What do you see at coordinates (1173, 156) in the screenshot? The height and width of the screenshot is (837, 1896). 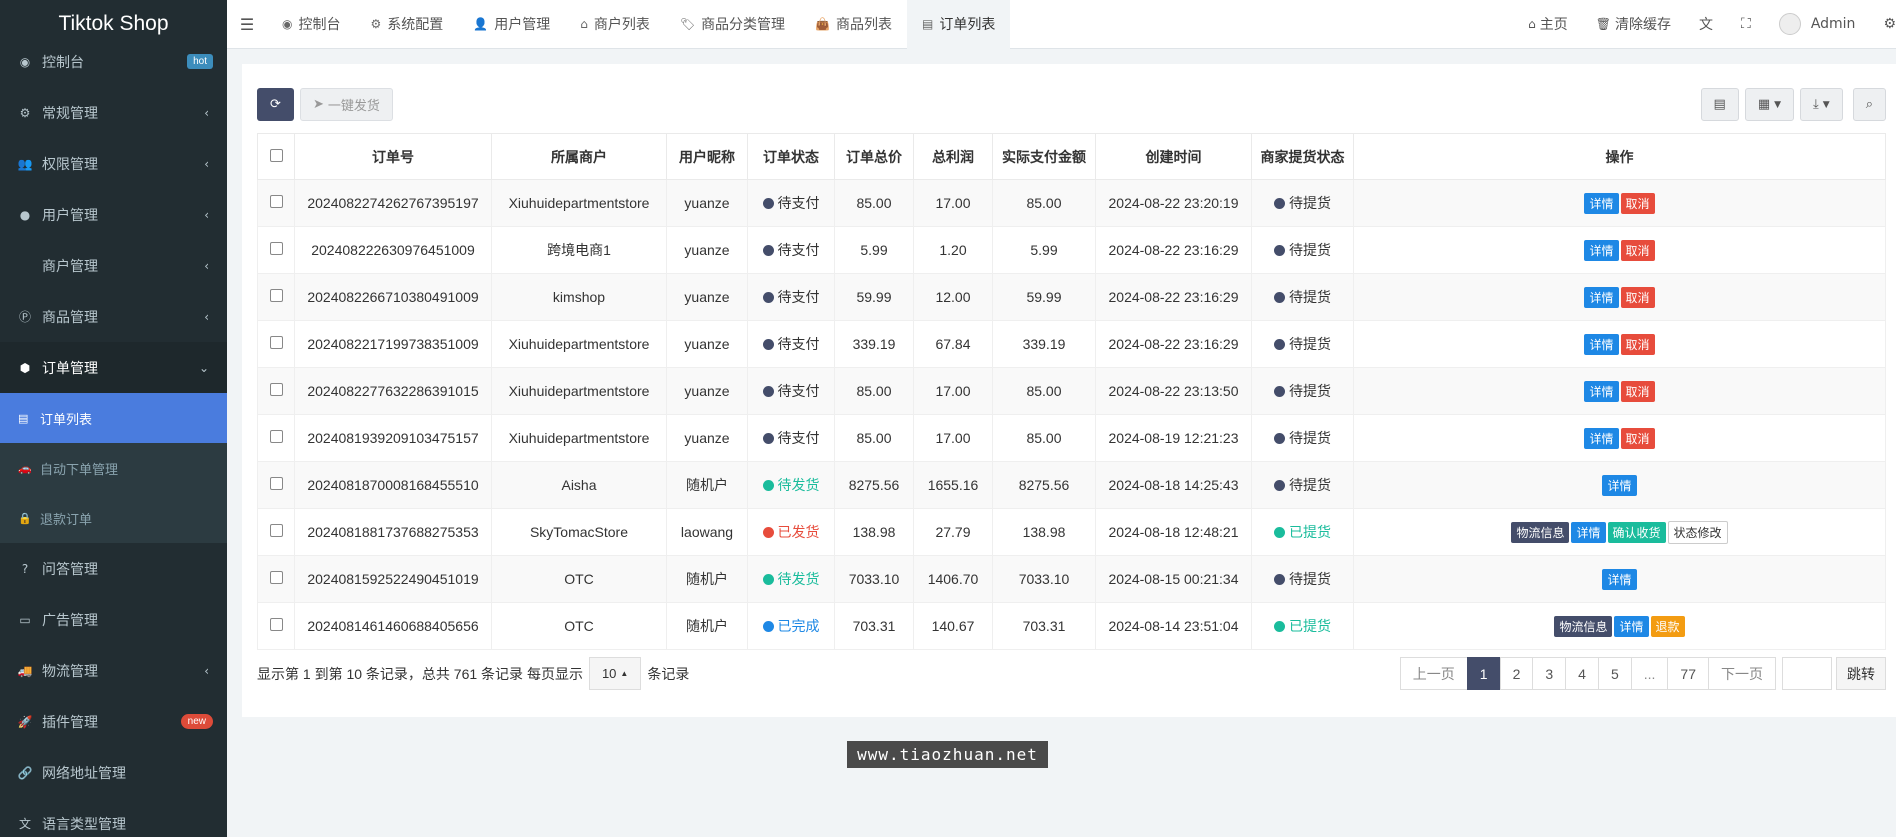 I see `column-header: 创建时间` at bounding box center [1173, 156].